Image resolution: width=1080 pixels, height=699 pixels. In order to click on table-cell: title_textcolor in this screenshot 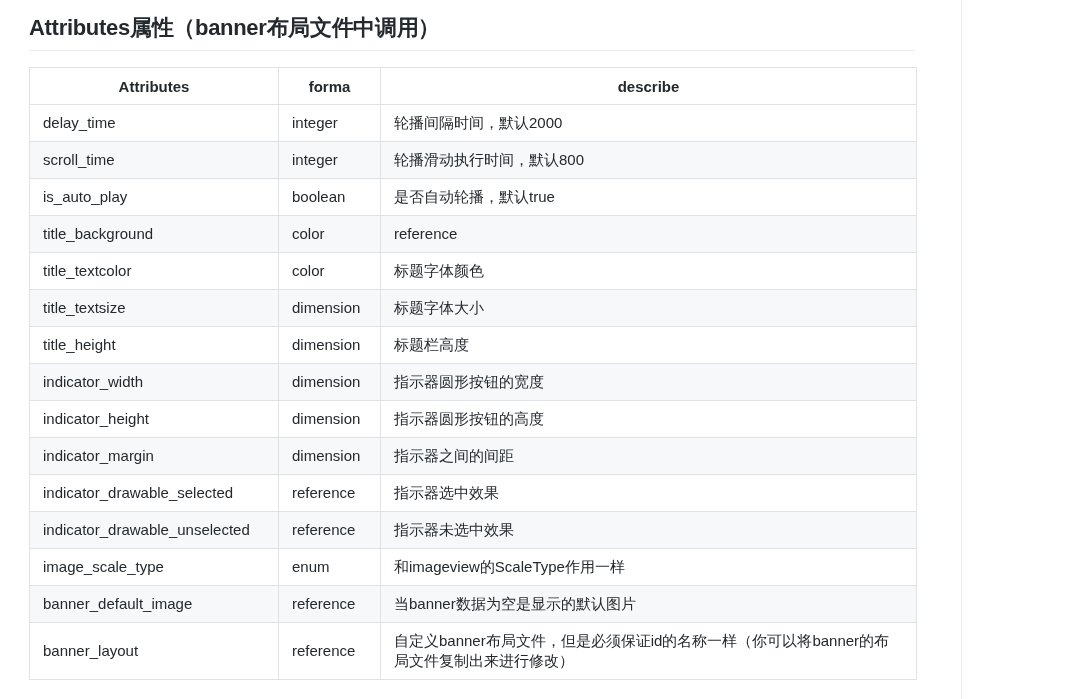, I will do `click(154, 271)`.